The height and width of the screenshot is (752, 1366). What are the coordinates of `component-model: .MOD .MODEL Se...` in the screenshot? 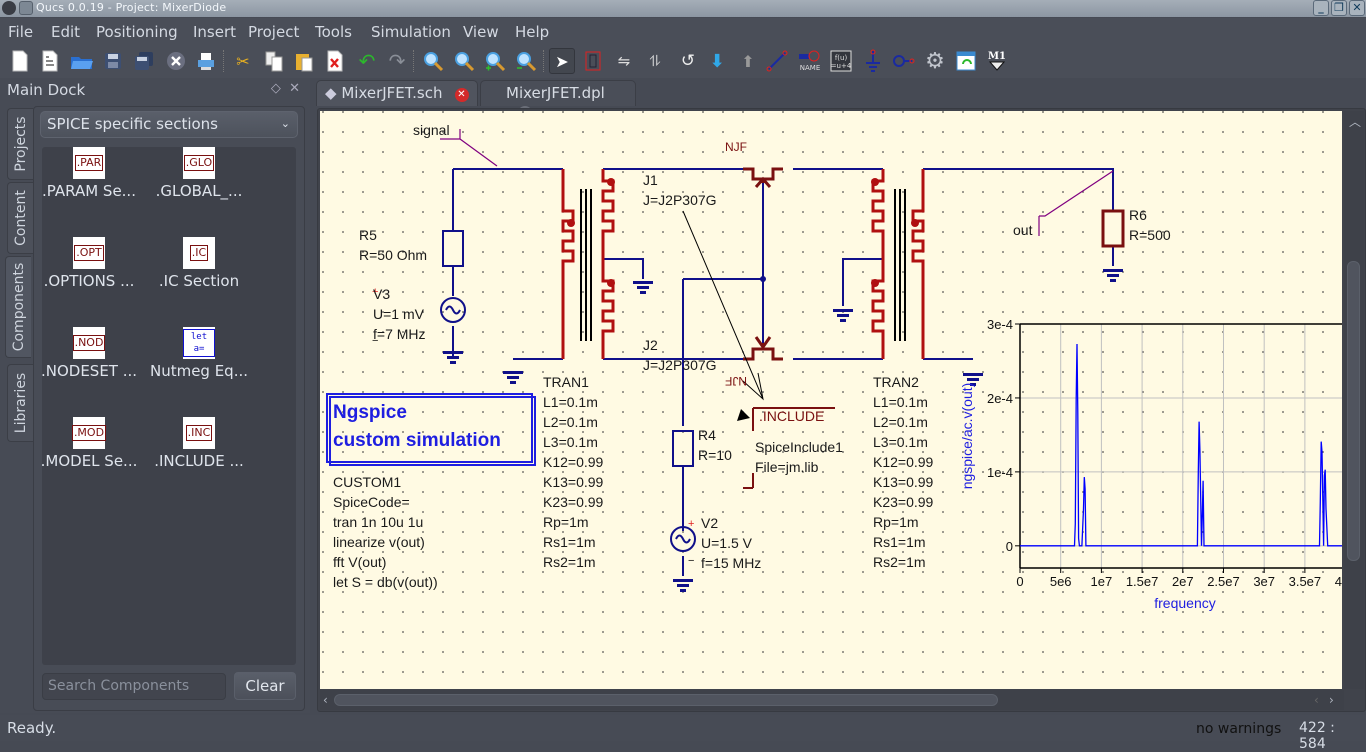 It's located at (89, 443).